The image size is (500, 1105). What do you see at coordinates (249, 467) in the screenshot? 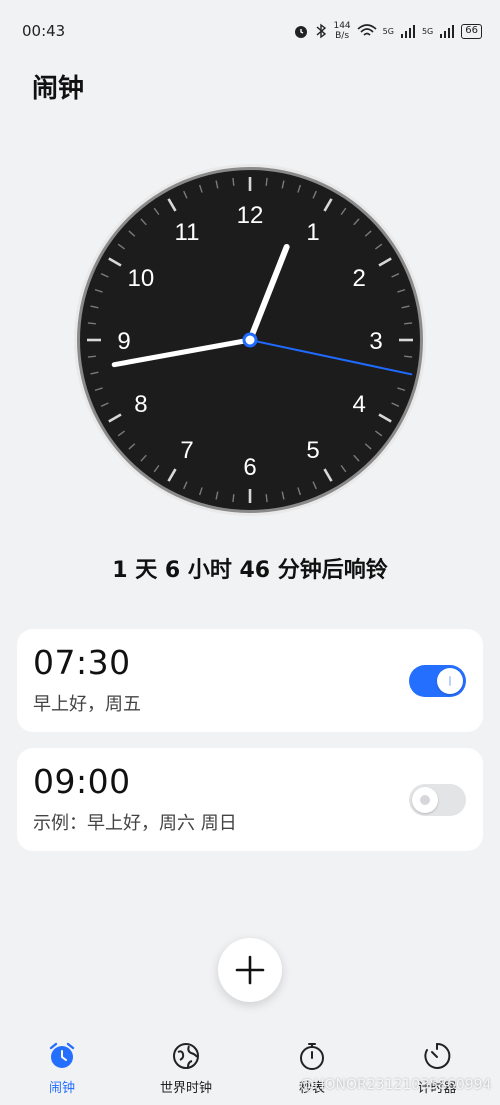
I see `clock-numeral: 6` at bounding box center [249, 467].